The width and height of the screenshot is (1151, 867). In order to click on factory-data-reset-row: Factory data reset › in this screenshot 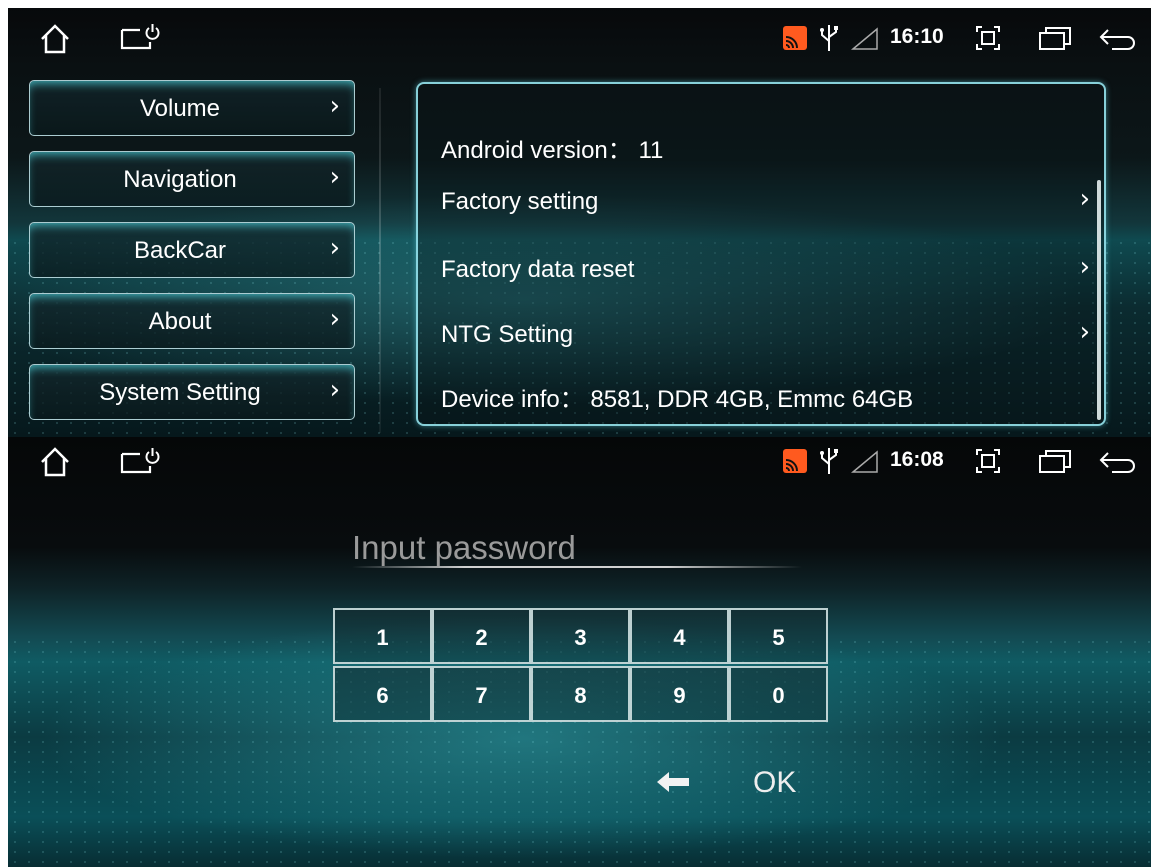, I will do `click(761, 267)`.